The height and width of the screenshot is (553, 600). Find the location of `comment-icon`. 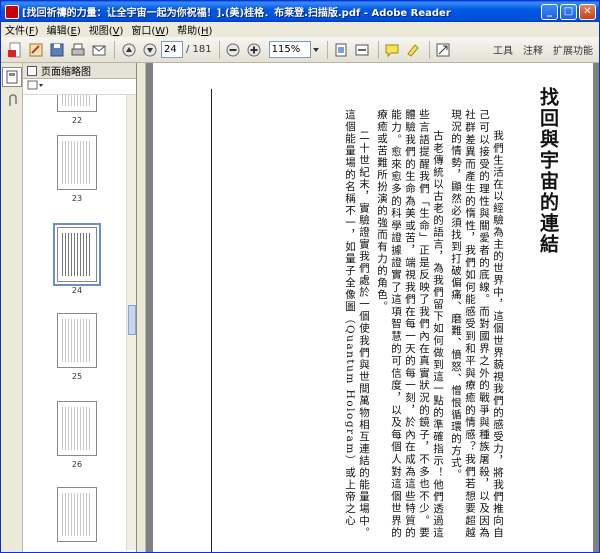

comment-icon is located at coordinates (392, 49).